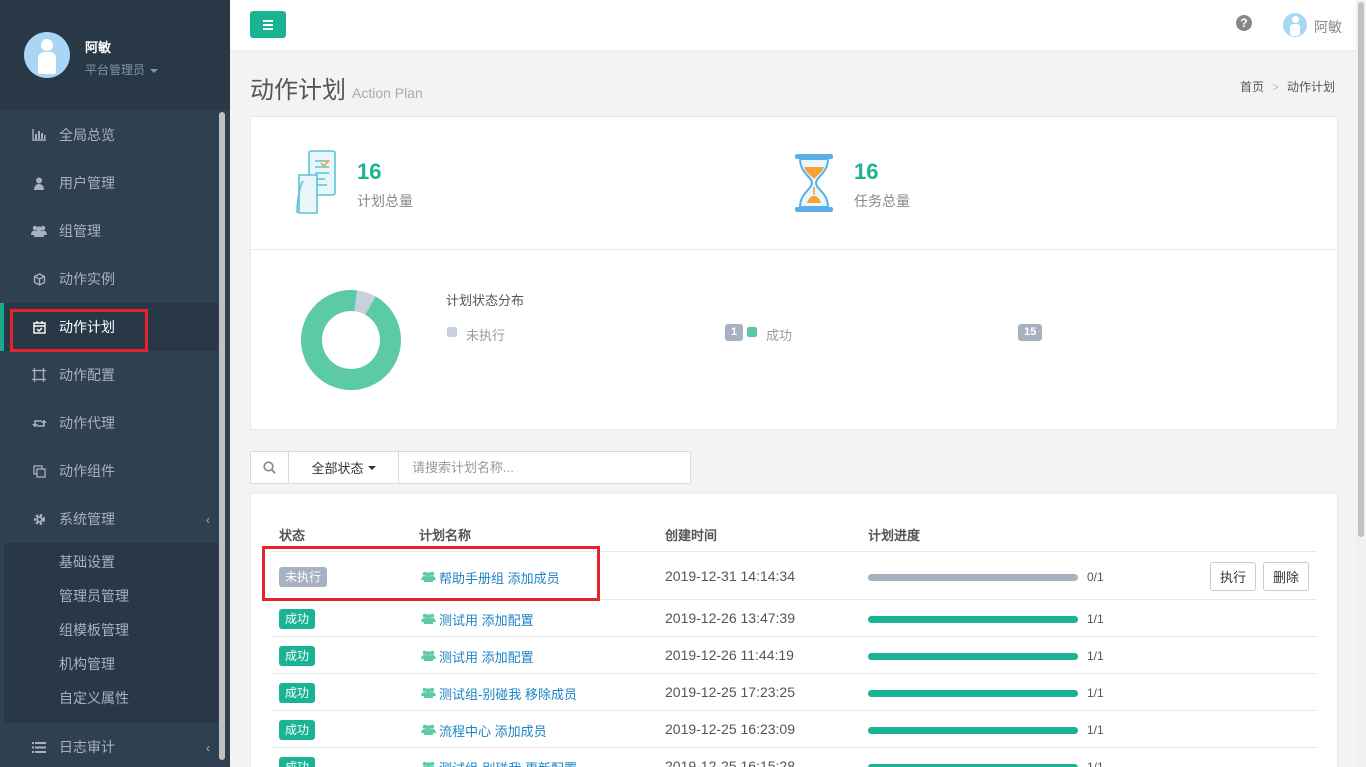 Image resolution: width=1366 pixels, height=767 pixels. I want to click on question-circle-icon: ?, so click(1244, 23).